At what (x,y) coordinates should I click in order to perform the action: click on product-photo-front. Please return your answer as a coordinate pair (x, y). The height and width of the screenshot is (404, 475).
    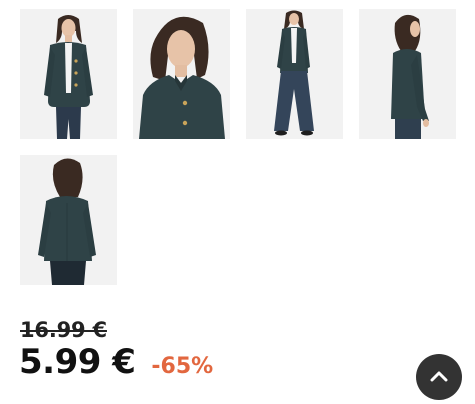
    Looking at the image, I should click on (68, 74).